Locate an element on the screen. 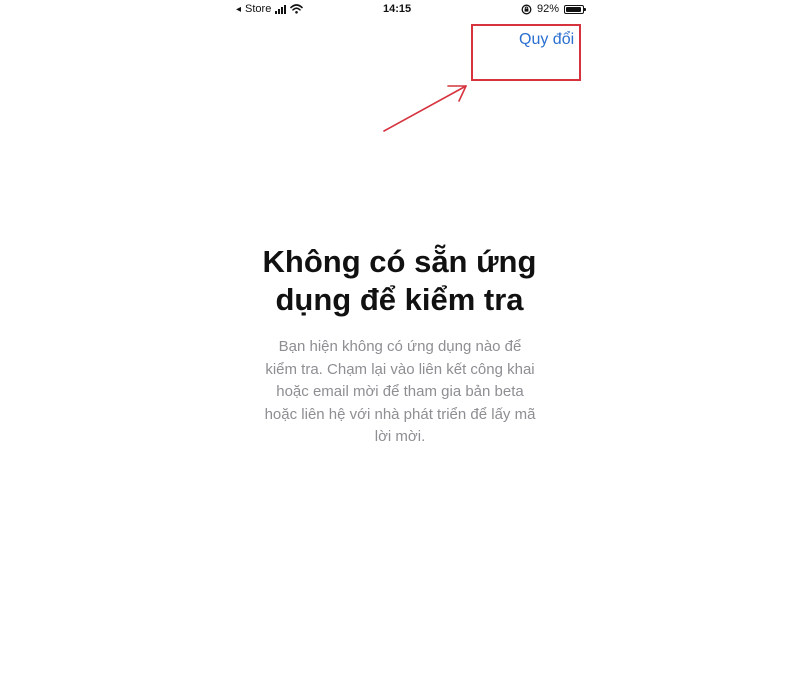  empty-state-title: Không có sẵn ứng dụng để kiểm tra is located at coordinates (399, 281).